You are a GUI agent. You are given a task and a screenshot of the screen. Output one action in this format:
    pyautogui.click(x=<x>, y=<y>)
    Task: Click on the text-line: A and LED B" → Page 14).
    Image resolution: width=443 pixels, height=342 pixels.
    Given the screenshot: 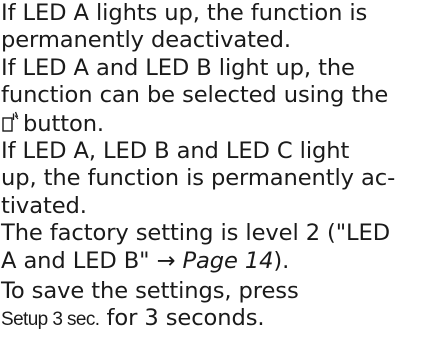 What is the action you would take?
    pyautogui.click(x=221, y=261)
    